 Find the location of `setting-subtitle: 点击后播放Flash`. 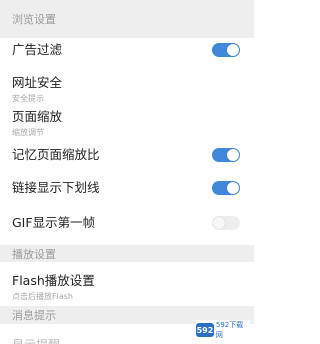

setting-subtitle: 点击后播放Flash is located at coordinates (42, 296).